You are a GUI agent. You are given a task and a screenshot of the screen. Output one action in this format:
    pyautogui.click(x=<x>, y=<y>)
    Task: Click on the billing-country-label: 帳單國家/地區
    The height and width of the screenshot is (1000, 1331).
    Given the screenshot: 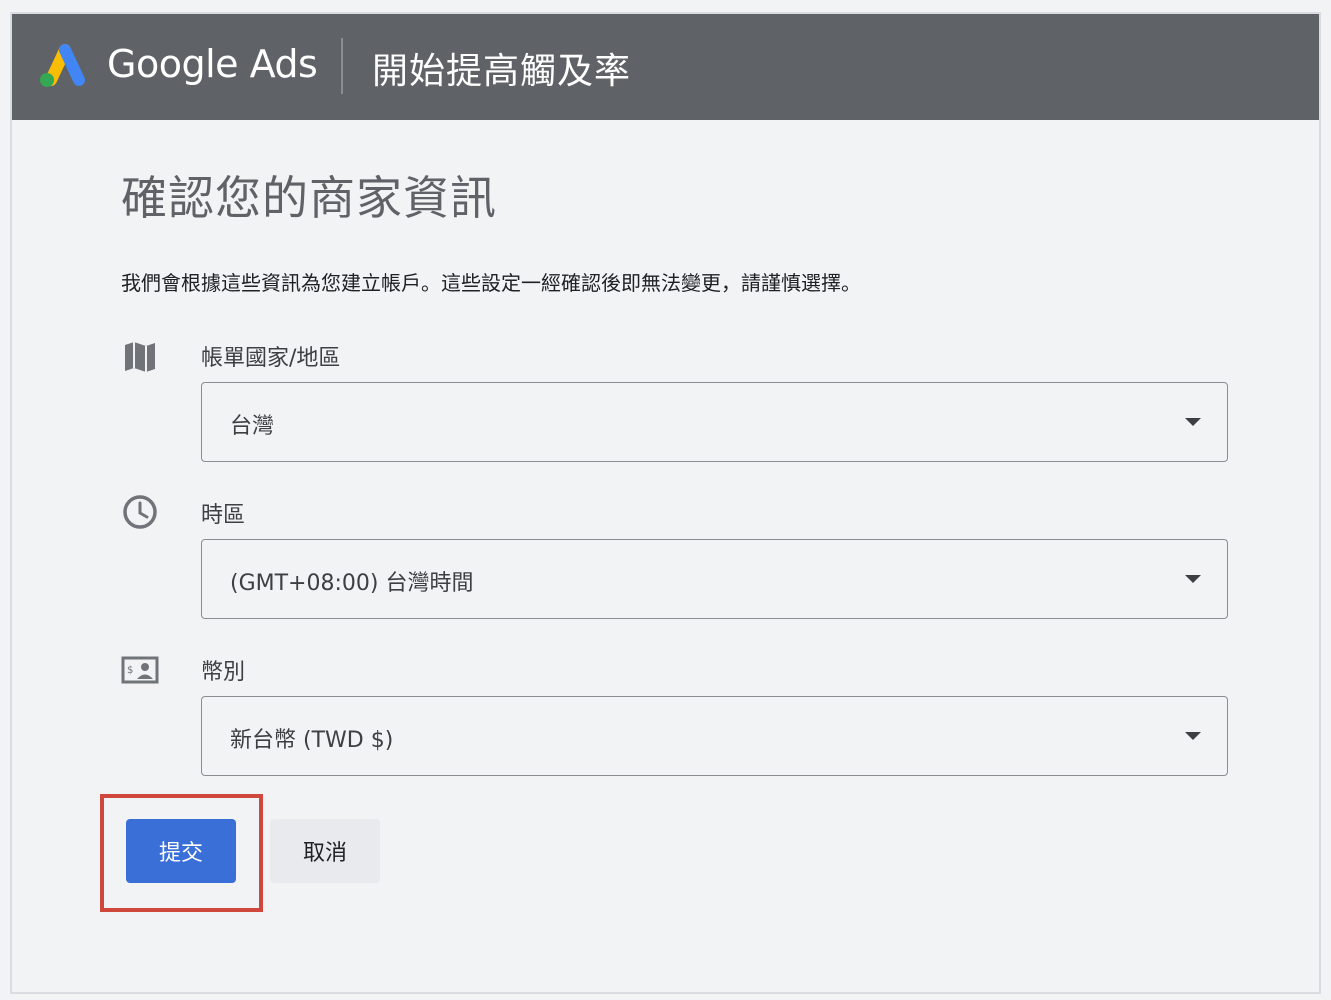 What is the action you would take?
    pyautogui.click(x=271, y=358)
    